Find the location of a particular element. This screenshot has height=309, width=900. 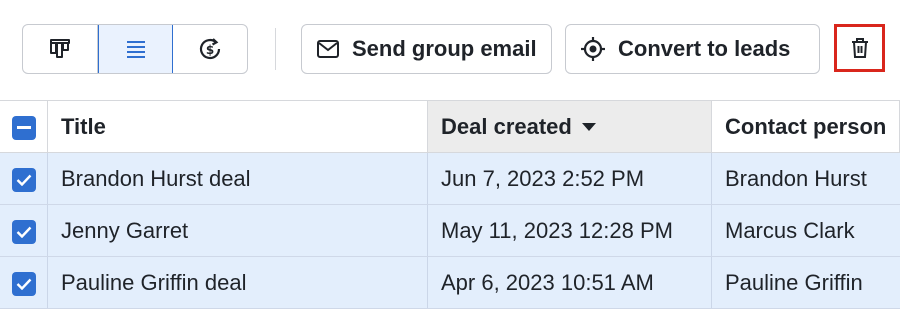

convert-to-leads-button: Convert to leads is located at coordinates (692, 49).